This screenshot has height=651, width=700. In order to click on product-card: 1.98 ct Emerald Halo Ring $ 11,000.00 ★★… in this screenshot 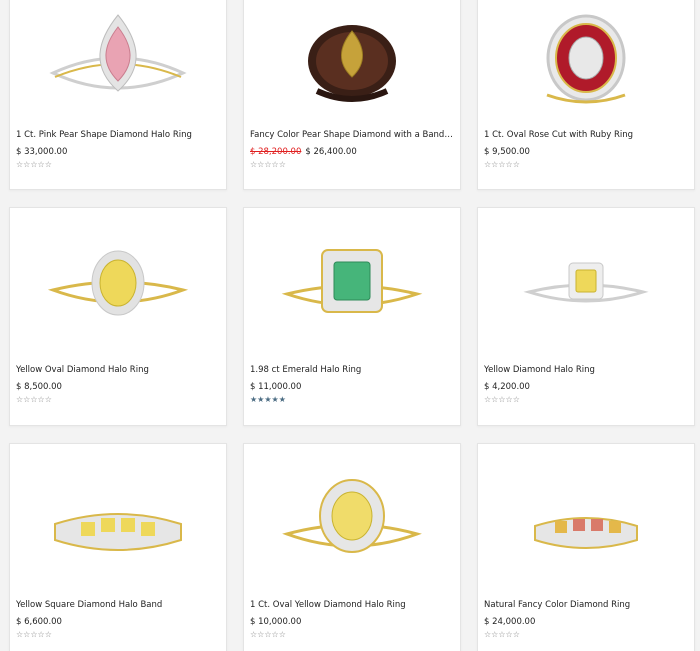, I will do `click(352, 316)`.